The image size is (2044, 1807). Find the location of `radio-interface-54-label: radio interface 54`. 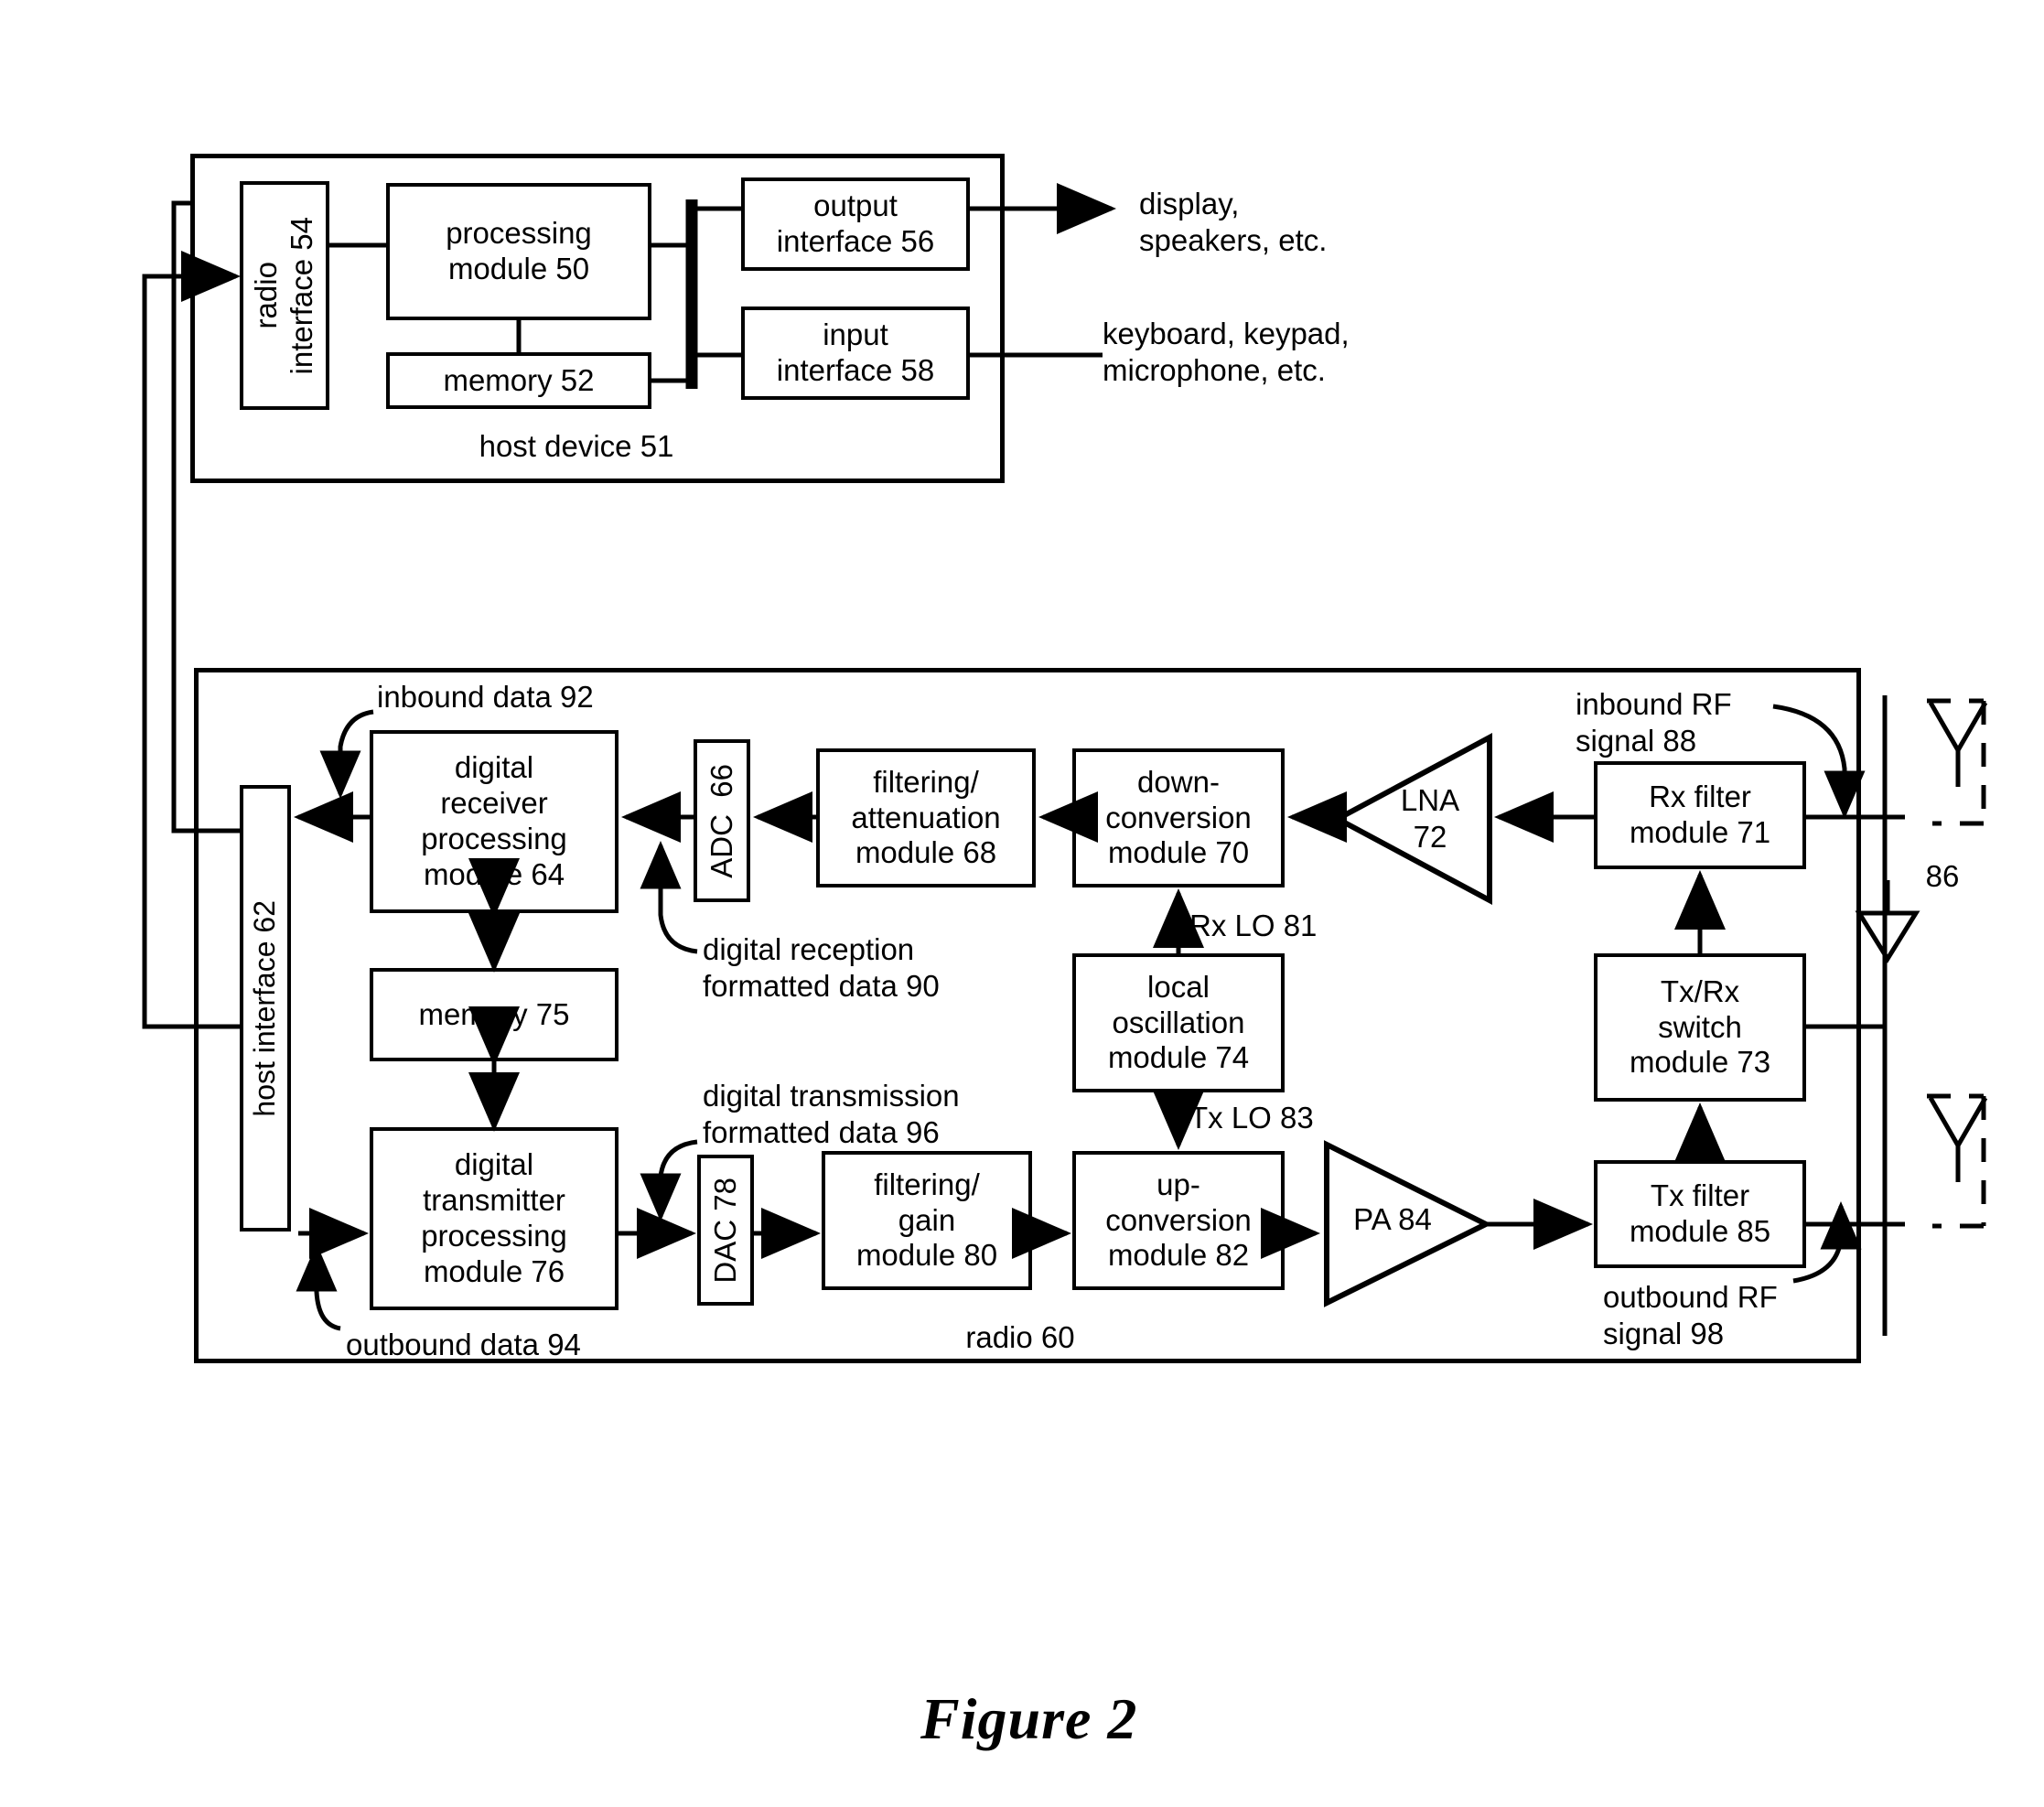

radio-interface-54-label: radio interface 54 is located at coordinates (283, 295).